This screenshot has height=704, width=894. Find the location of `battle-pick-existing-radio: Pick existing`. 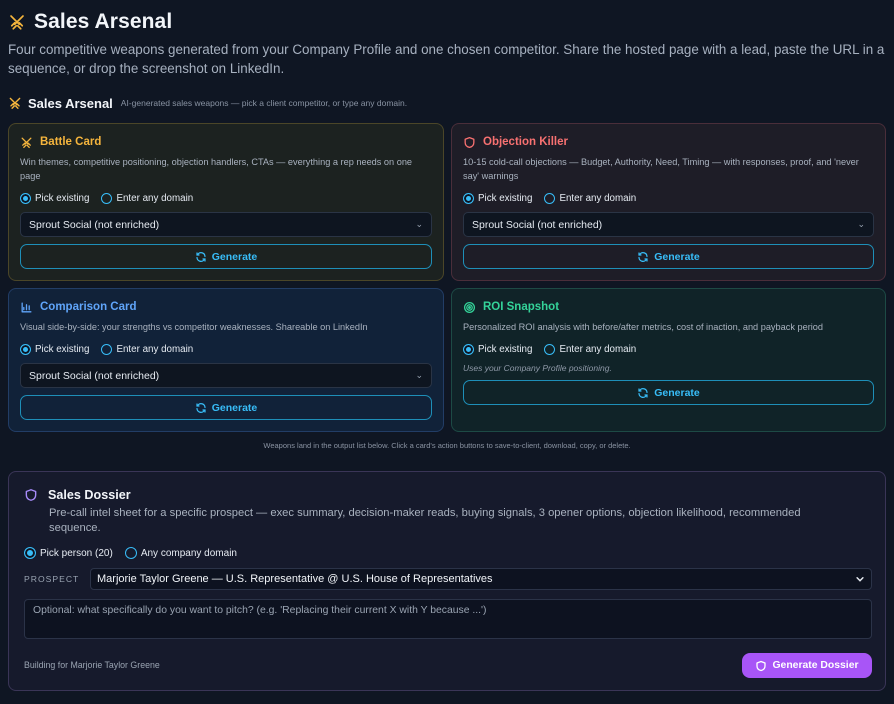

battle-pick-existing-radio: Pick existing is located at coordinates (54, 198).